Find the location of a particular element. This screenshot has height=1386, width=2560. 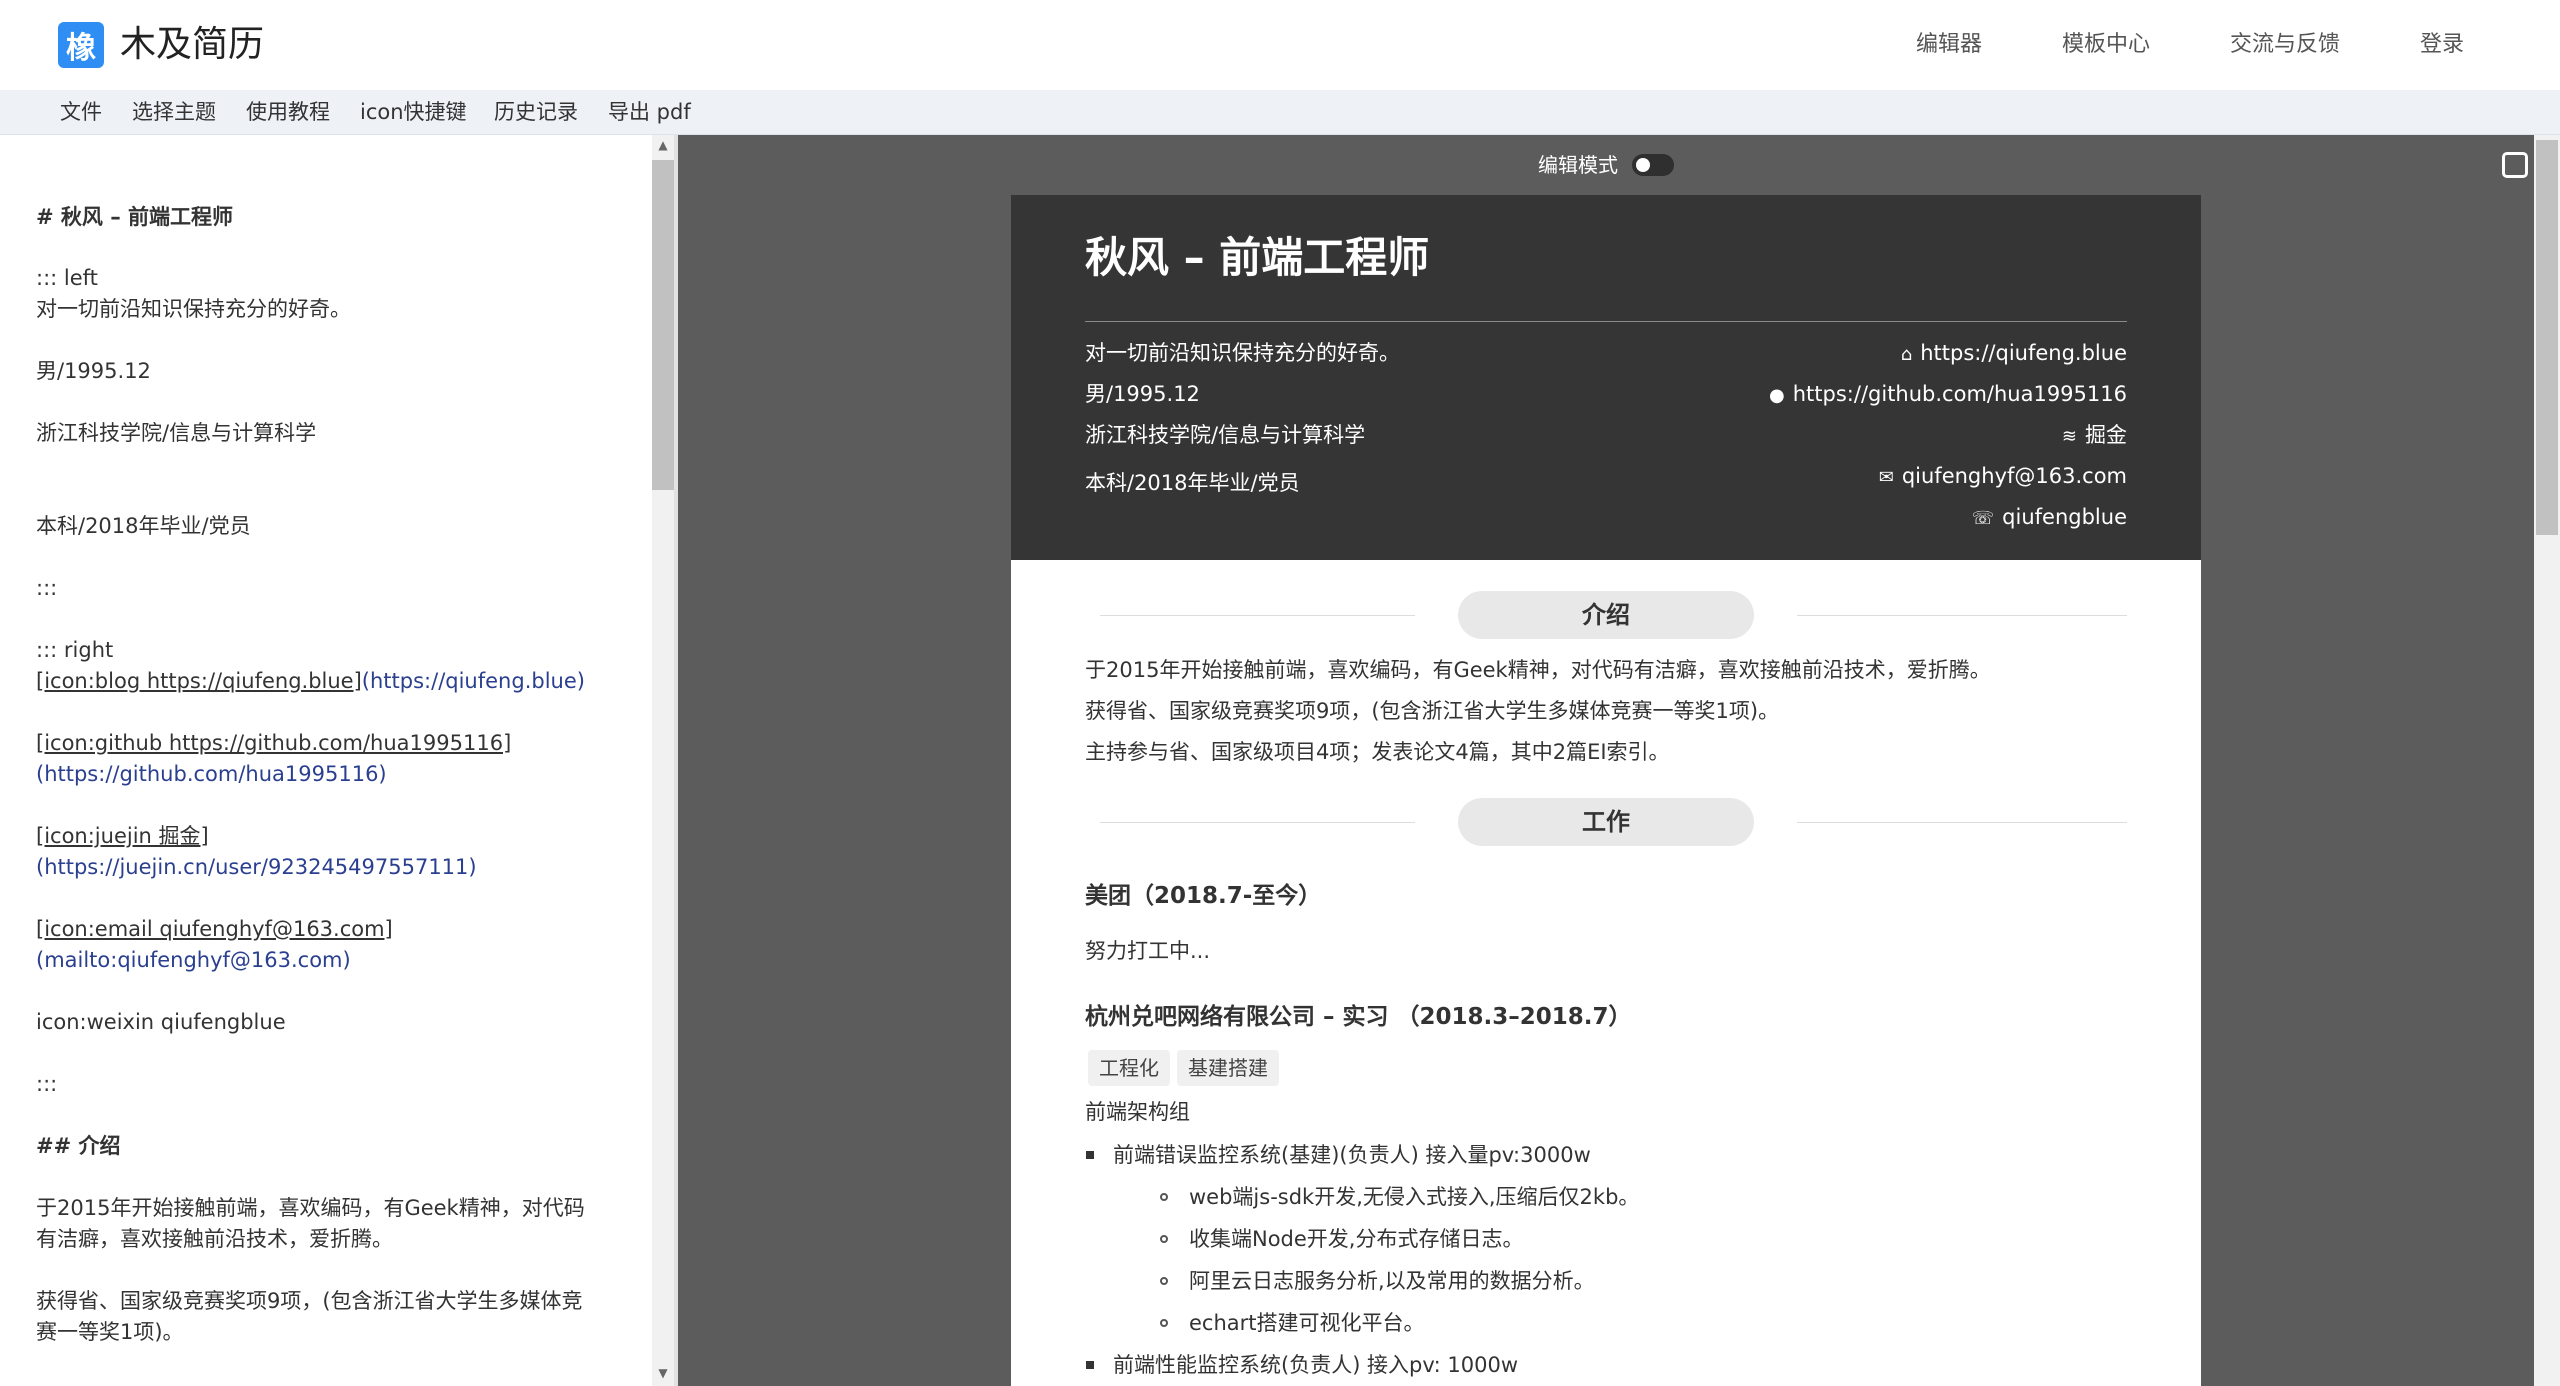

logo-icon: 橡 is located at coordinates (81, 45).